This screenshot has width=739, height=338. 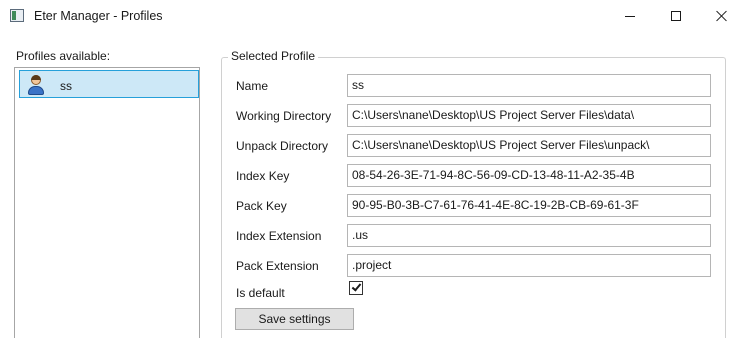 What do you see at coordinates (529, 265) in the screenshot?
I see `pack-extension-field: .project` at bounding box center [529, 265].